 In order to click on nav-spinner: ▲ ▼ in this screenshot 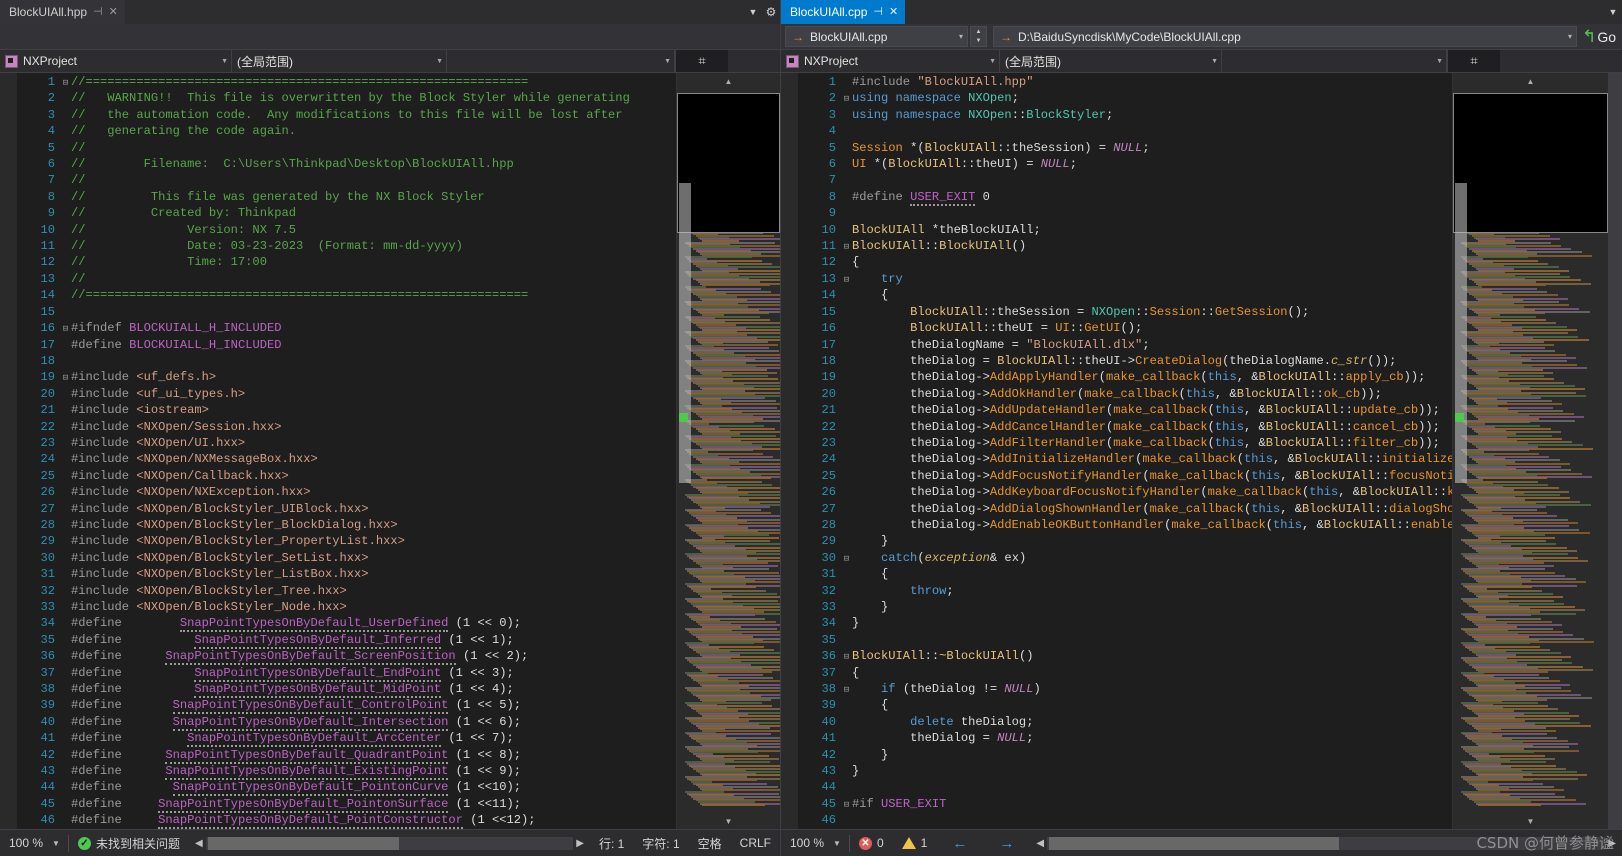, I will do `click(978, 36)`.